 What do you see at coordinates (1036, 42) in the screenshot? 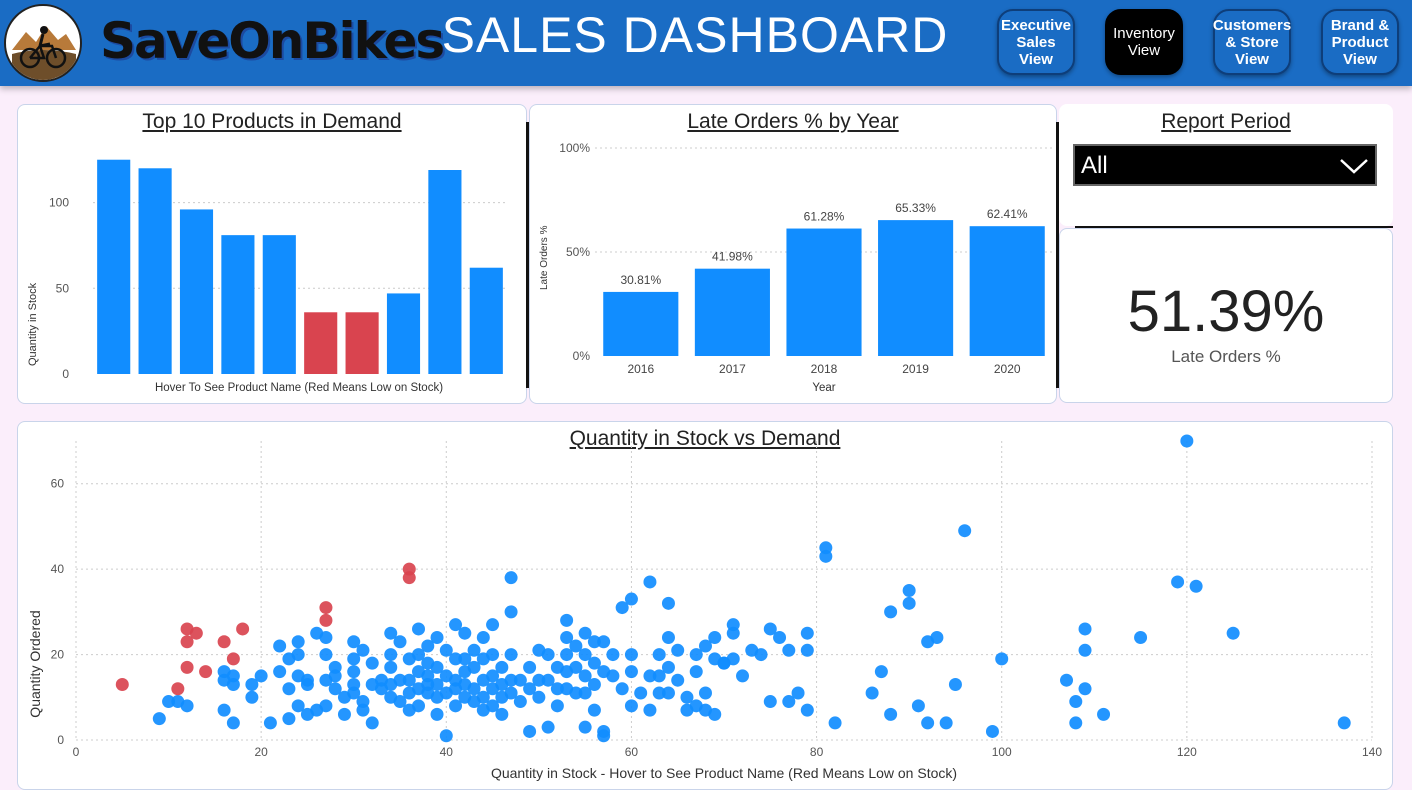
I see `nav-executive-sales-view-button: Executive Sales View` at bounding box center [1036, 42].